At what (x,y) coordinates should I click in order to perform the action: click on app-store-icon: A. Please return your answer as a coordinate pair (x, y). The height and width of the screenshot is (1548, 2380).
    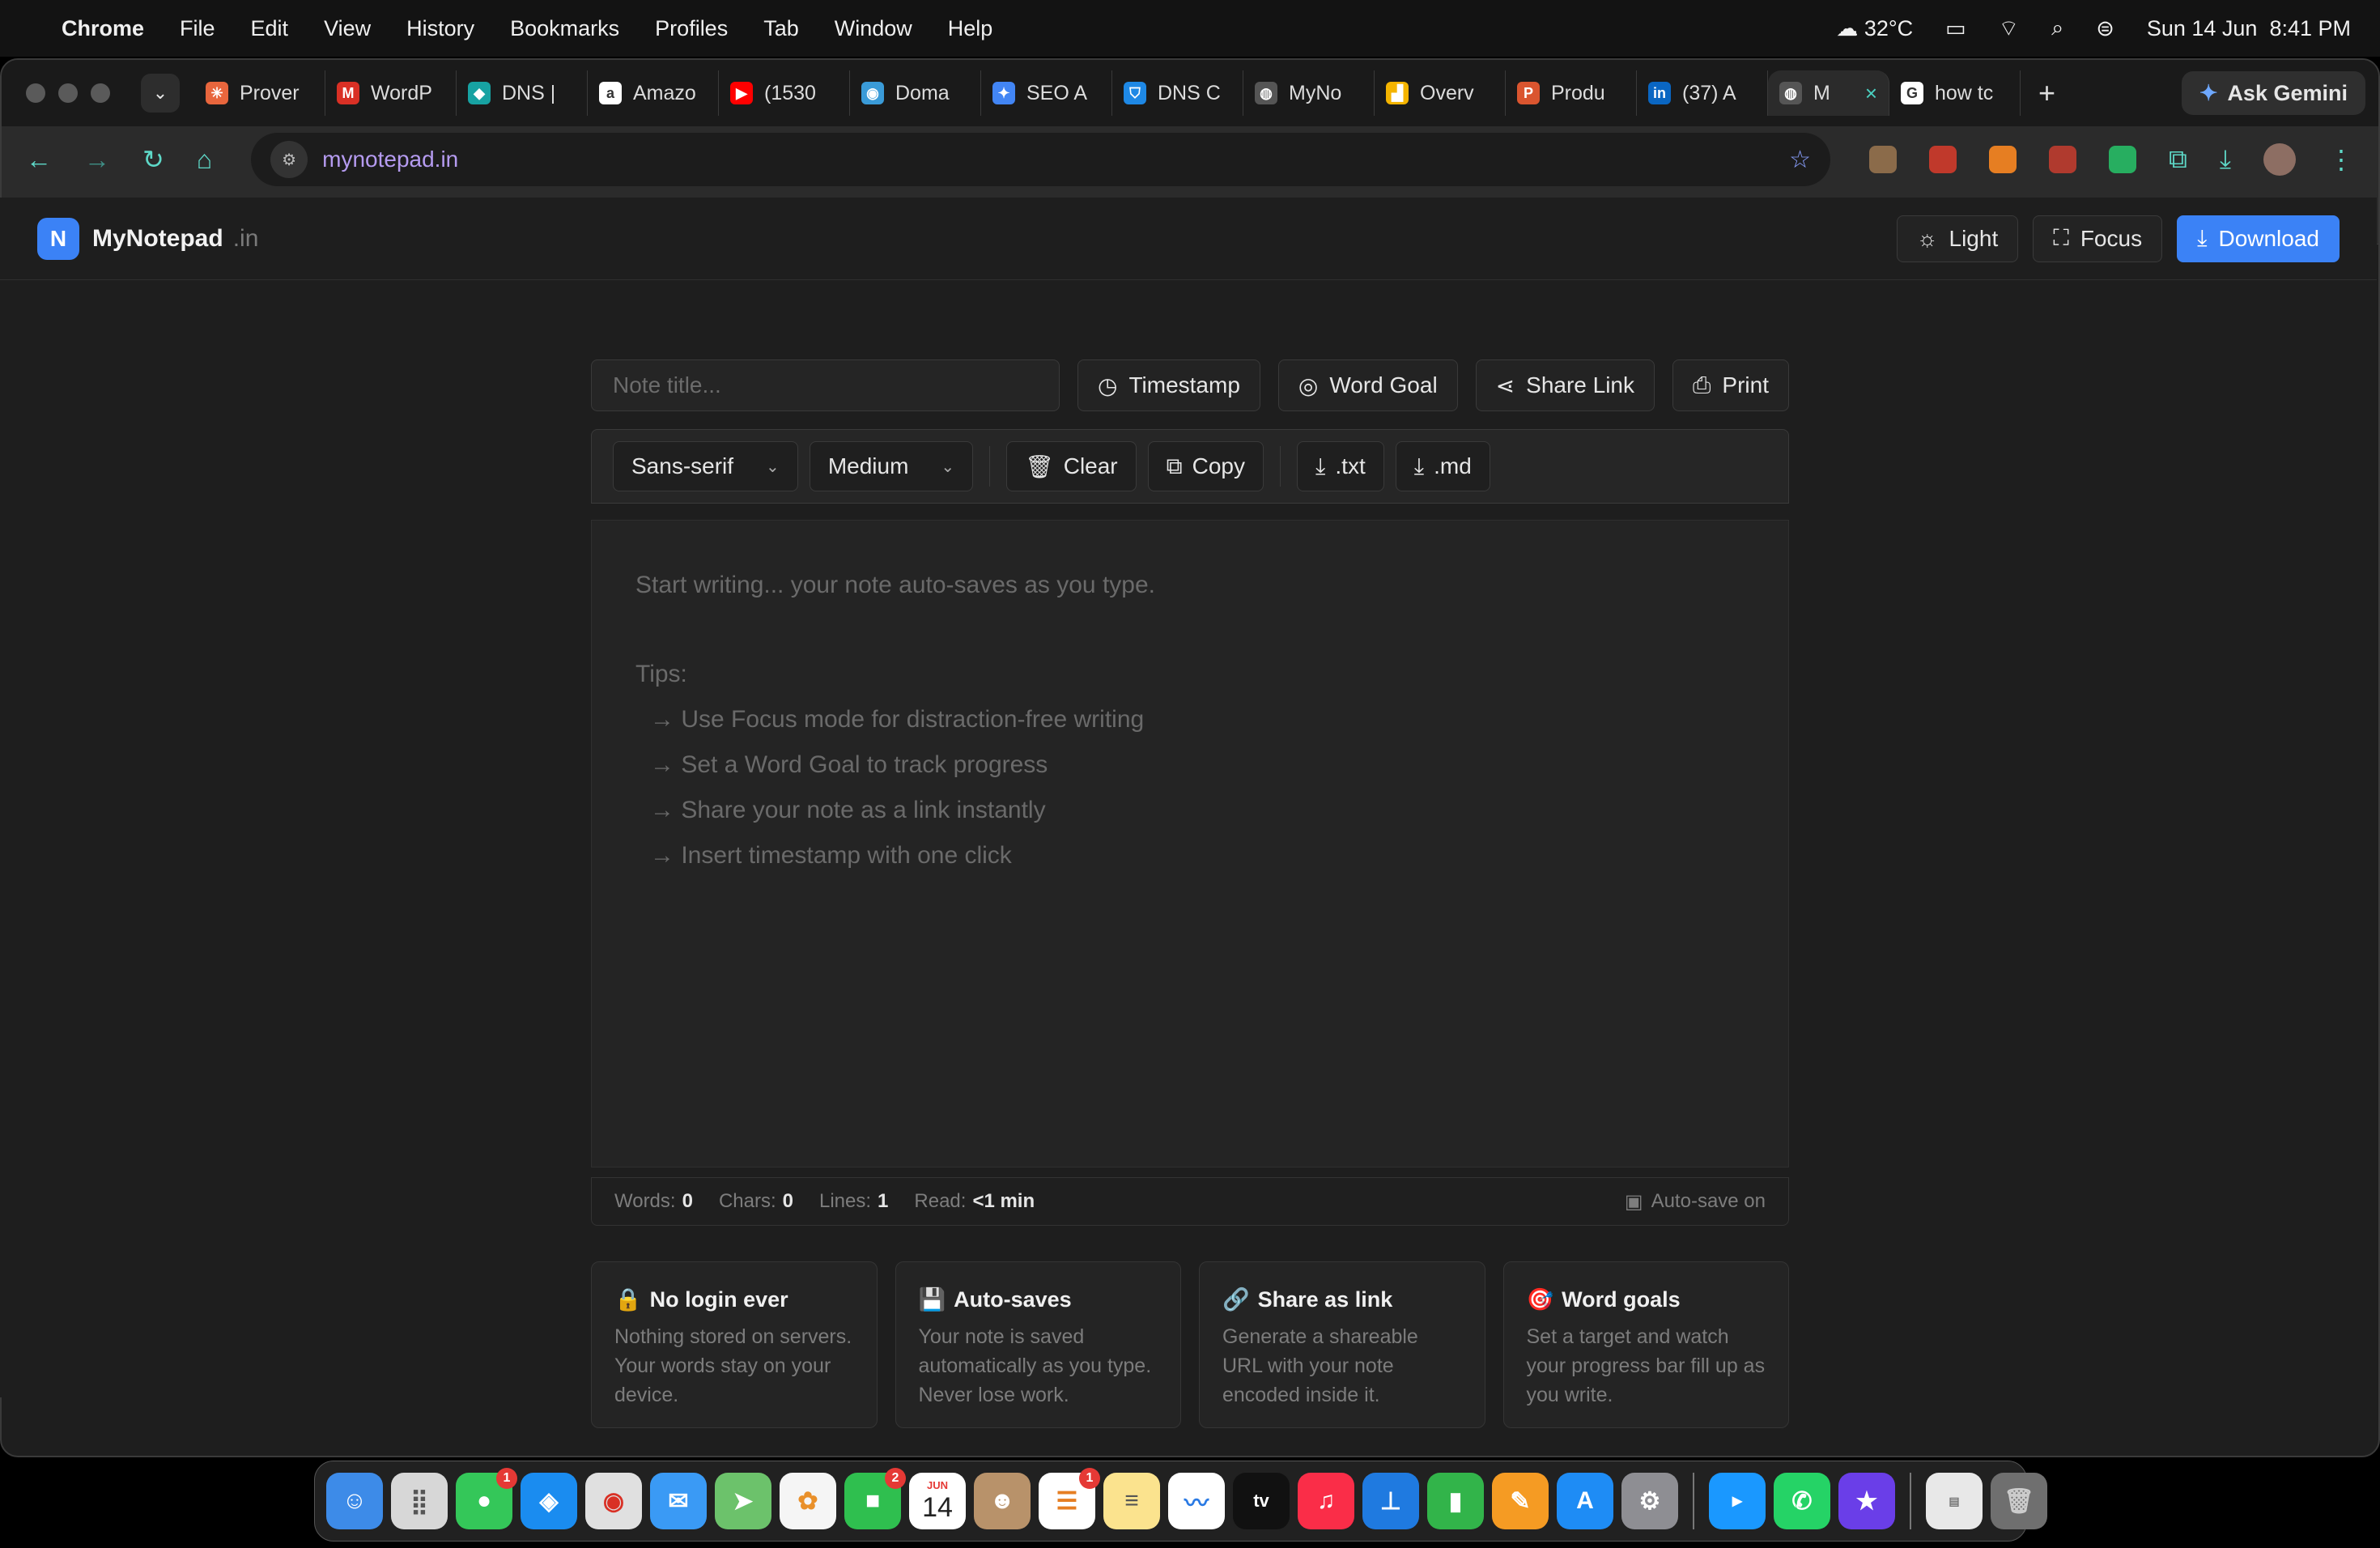
    Looking at the image, I should click on (1585, 1501).